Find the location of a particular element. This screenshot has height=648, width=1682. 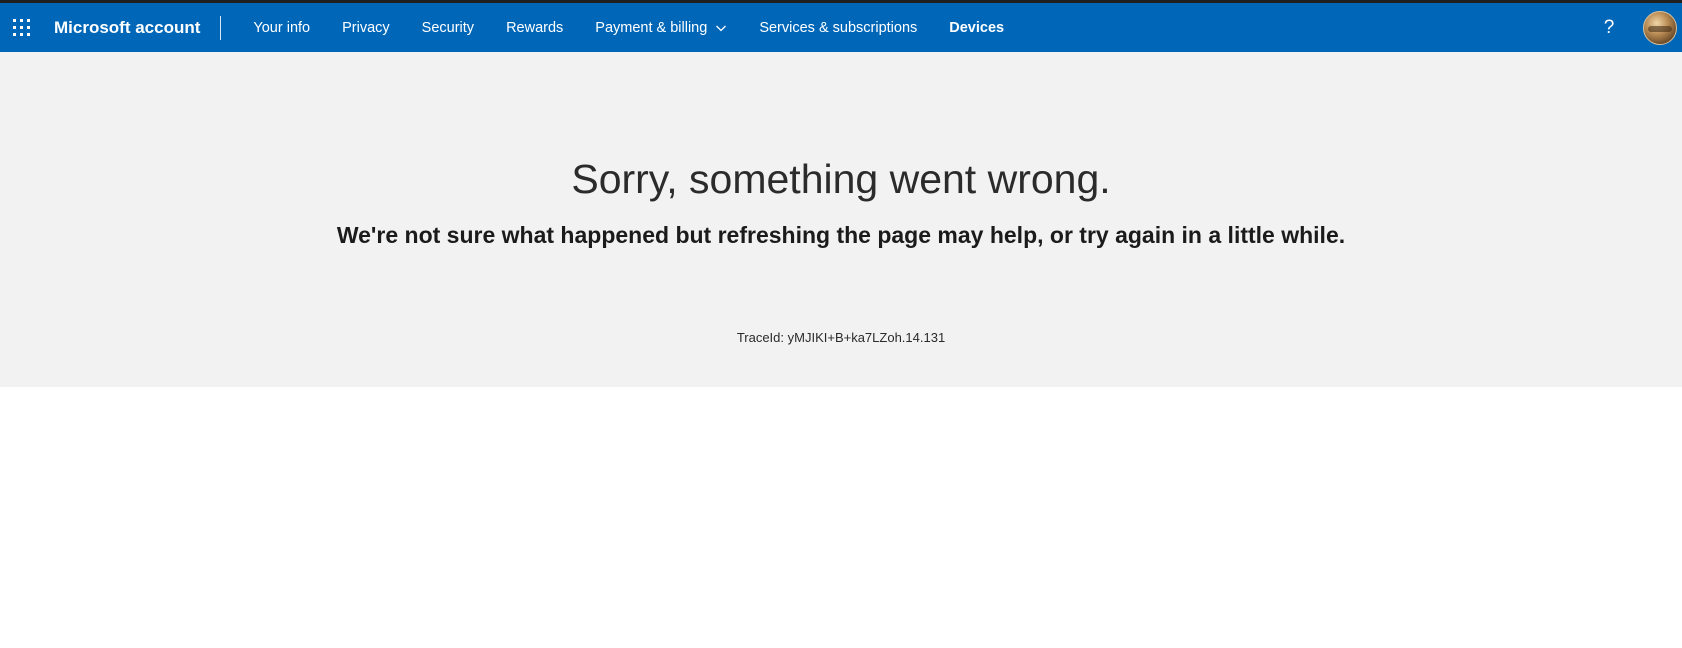

nav-item-label: Payment & billing is located at coordinates (651, 27).